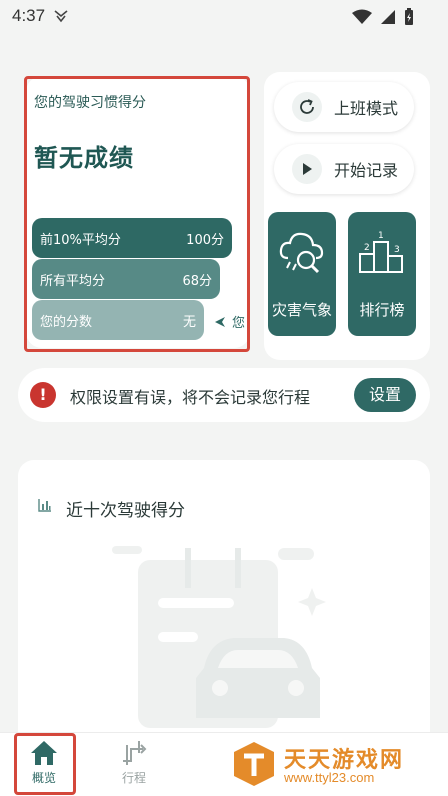 This screenshot has width=448, height=796. Describe the element at coordinates (382, 310) in the screenshot. I see `ranking-tile-label: 排行榜` at that location.